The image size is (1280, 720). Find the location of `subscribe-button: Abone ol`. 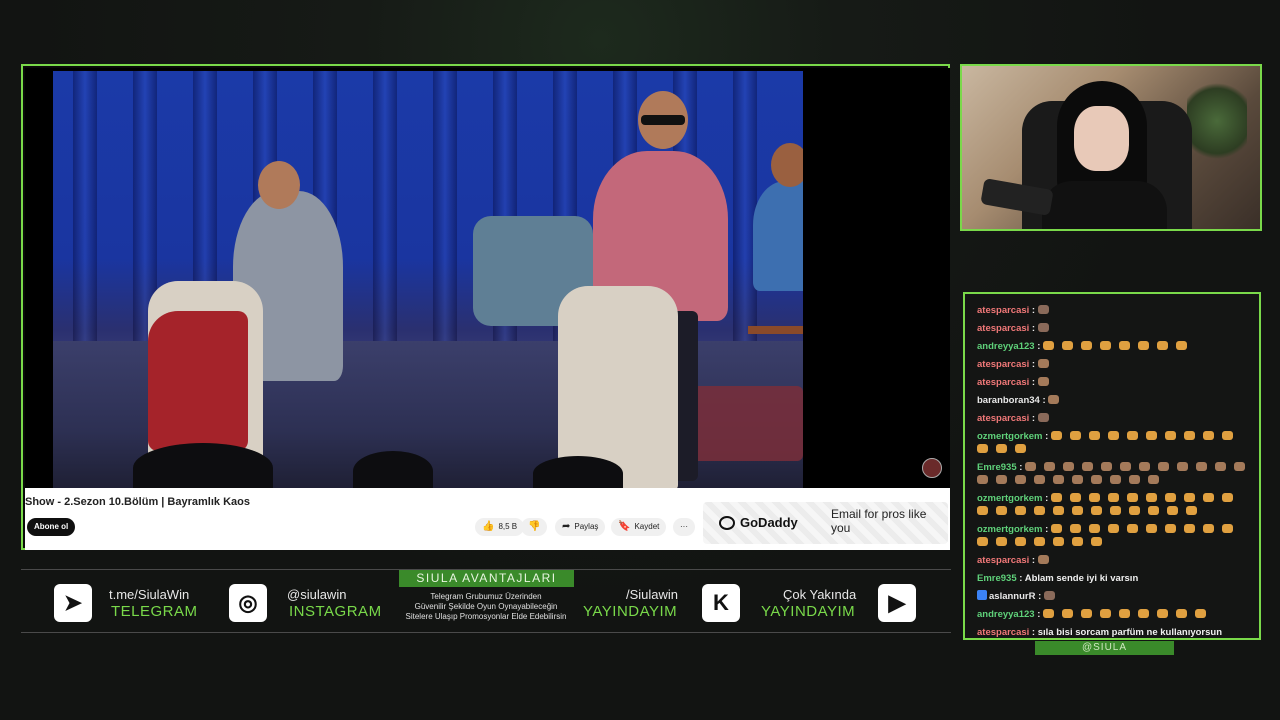

subscribe-button: Abone ol is located at coordinates (51, 527).